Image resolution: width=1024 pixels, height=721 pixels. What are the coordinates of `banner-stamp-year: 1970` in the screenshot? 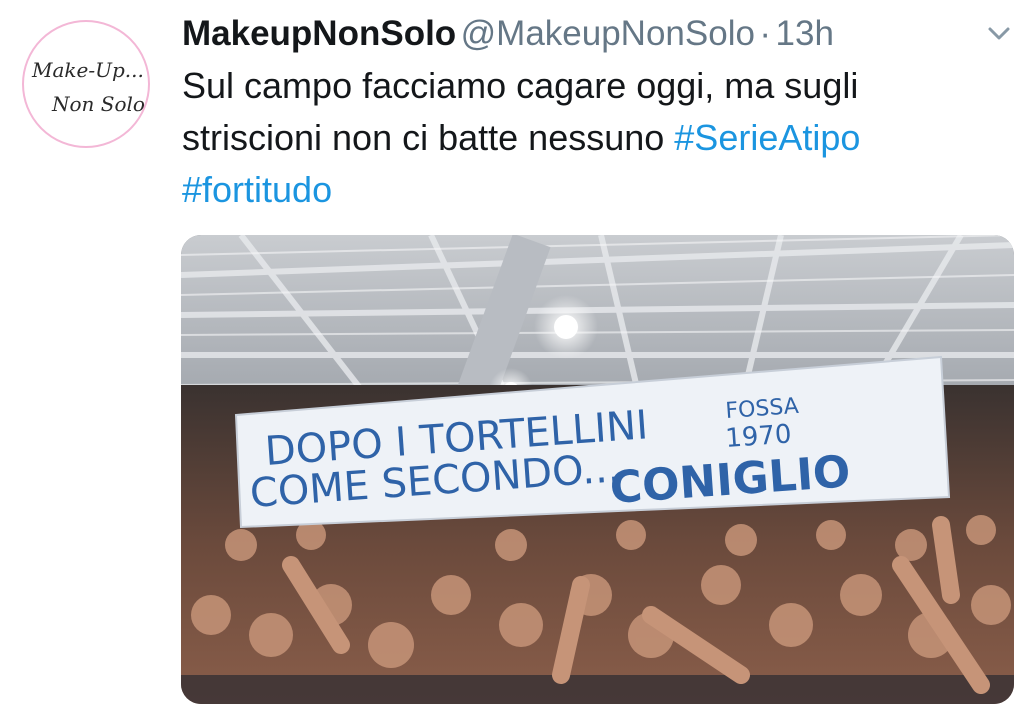 It's located at (758, 436).